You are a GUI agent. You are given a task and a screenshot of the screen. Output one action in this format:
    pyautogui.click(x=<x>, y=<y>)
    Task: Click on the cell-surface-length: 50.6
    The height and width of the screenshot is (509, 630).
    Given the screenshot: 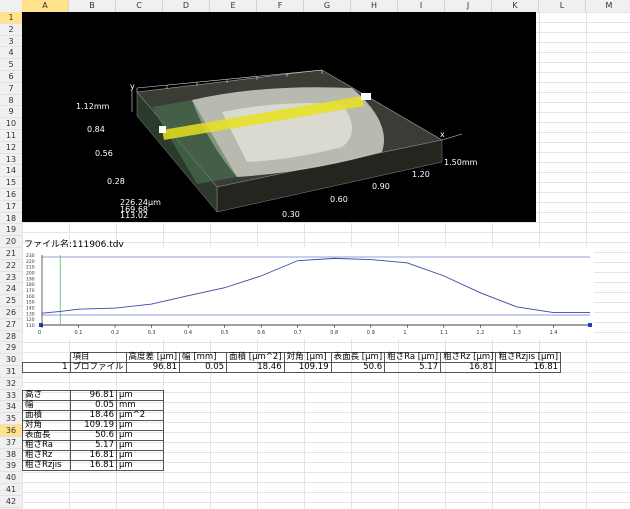 What is the action you would take?
    pyautogui.click(x=358, y=367)
    